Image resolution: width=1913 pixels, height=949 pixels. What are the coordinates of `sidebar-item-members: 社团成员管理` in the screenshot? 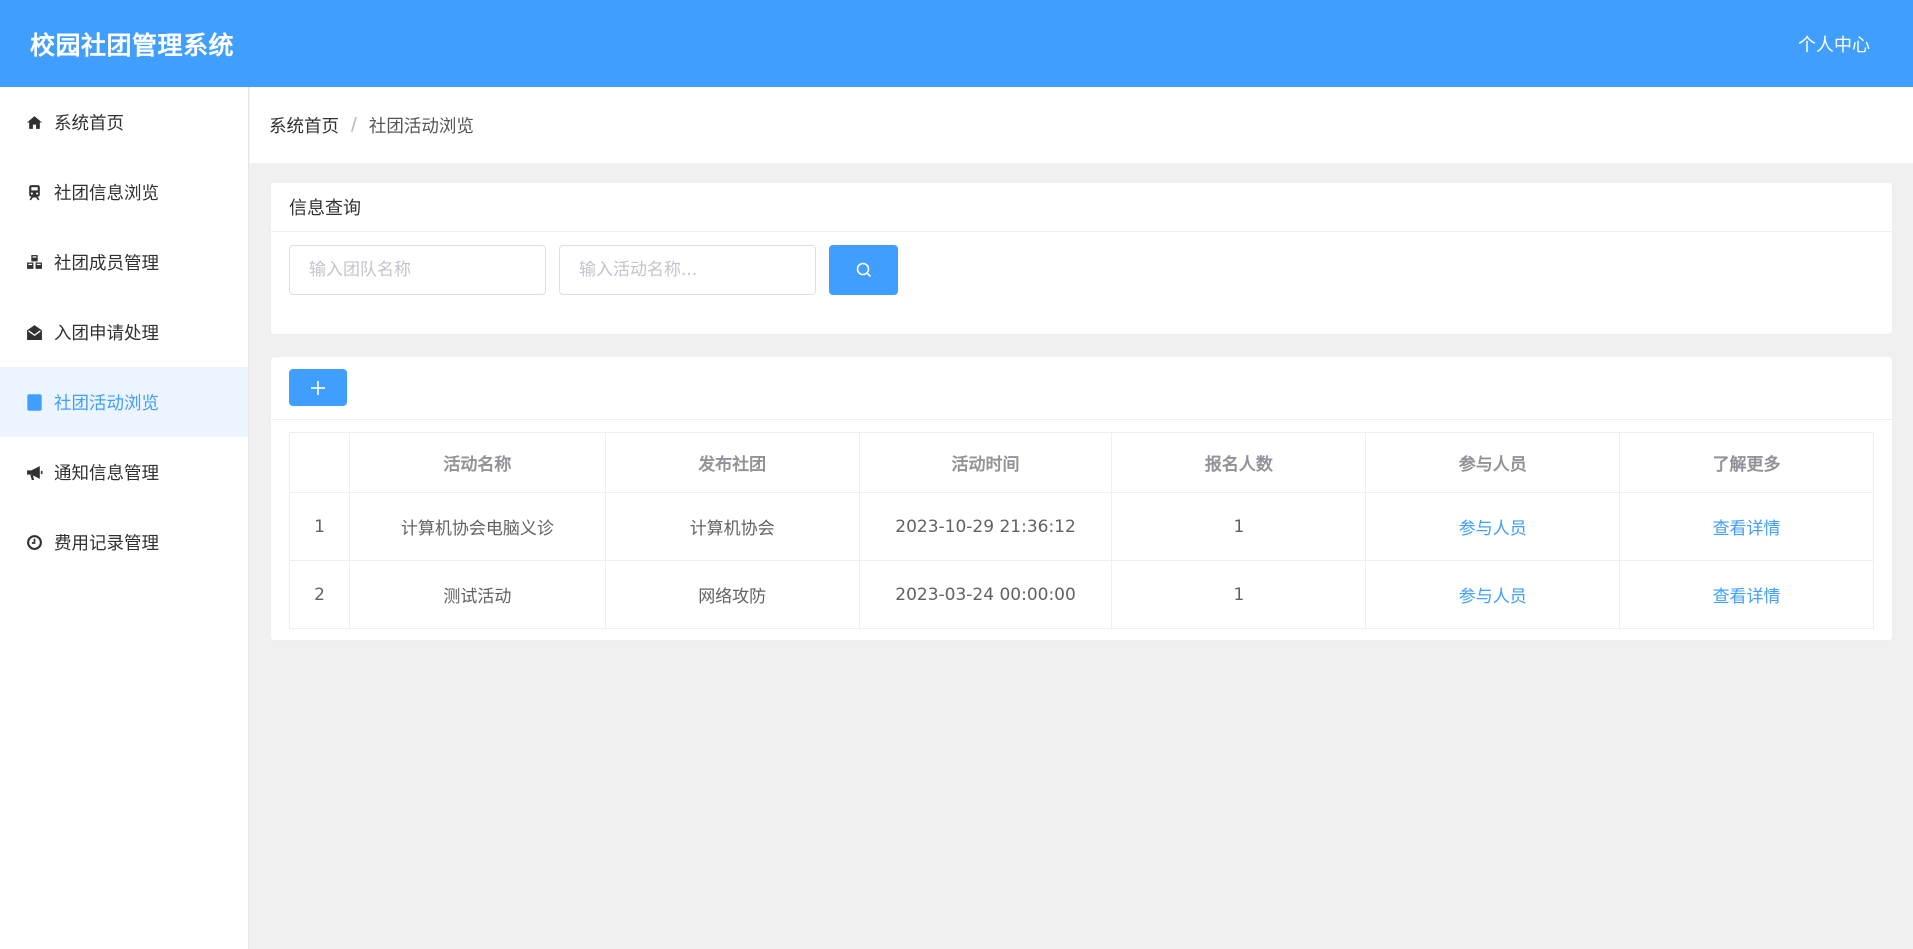 It's located at (124, 262).